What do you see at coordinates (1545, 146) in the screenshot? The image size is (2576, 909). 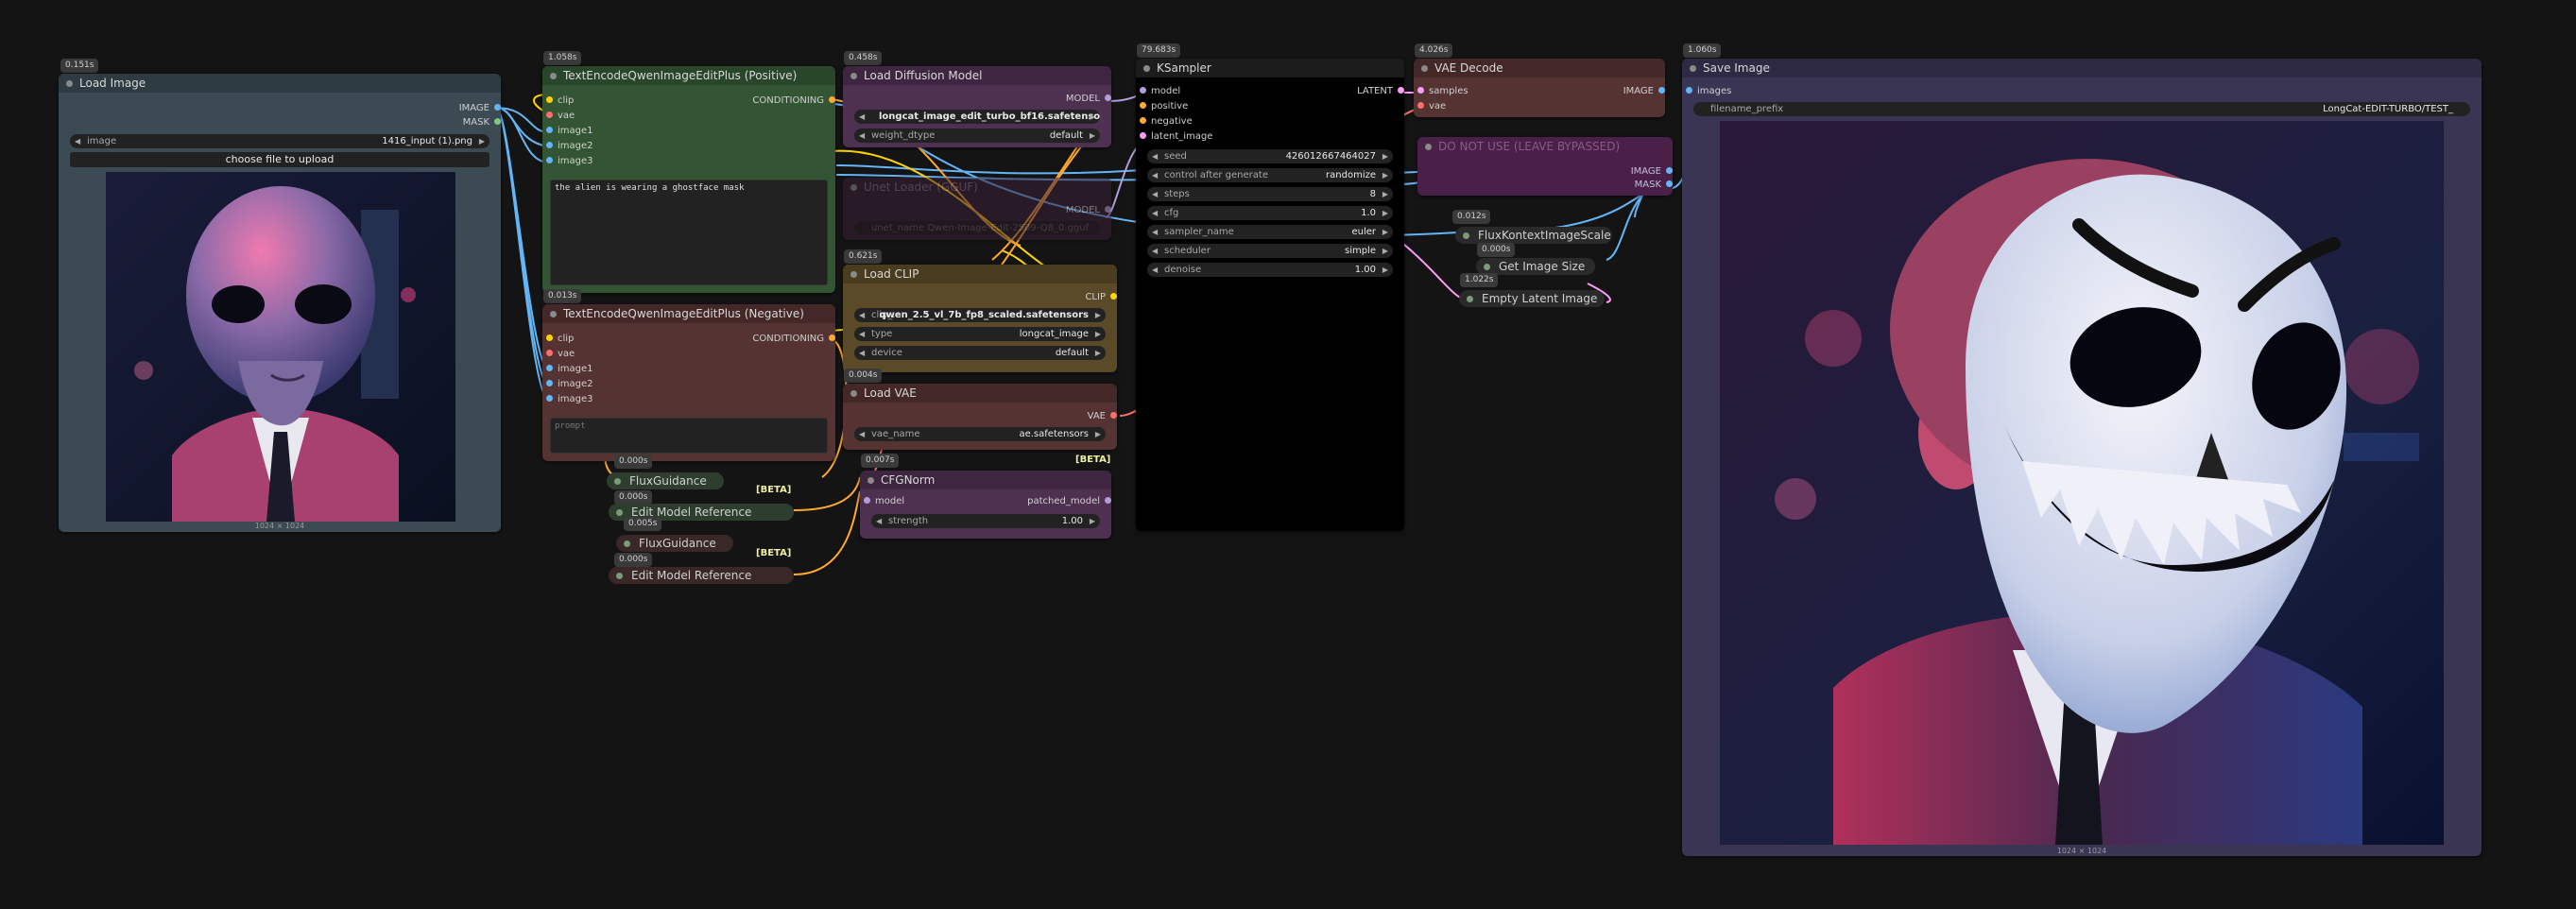 I see `bypassed-title: DO NOT USE (LEAVE BYPASSED)` at bounding box center [1545, 146].